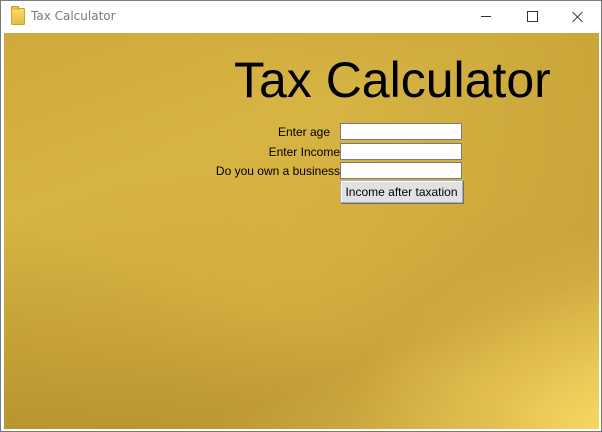 Image resolution: width=602 pixels, height=432 pixels. I want to click on income-after-taxation-button: Income after taxation, so click(401, 191).